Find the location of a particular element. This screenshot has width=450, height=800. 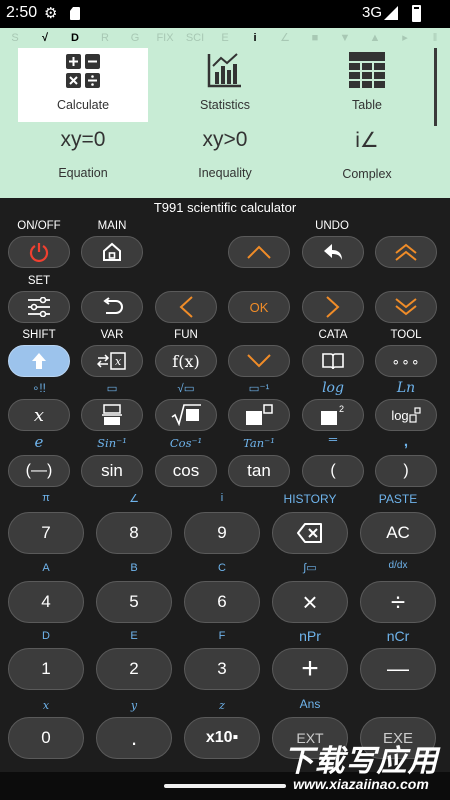

delete-button is located at coordinates (310, 533).